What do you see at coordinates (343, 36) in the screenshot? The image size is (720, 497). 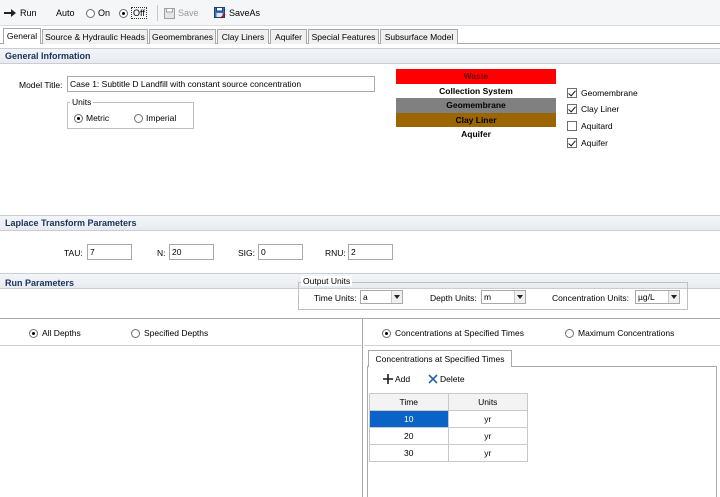 I see `tab-special-features: Special Features` at bounding box center [343, 36].